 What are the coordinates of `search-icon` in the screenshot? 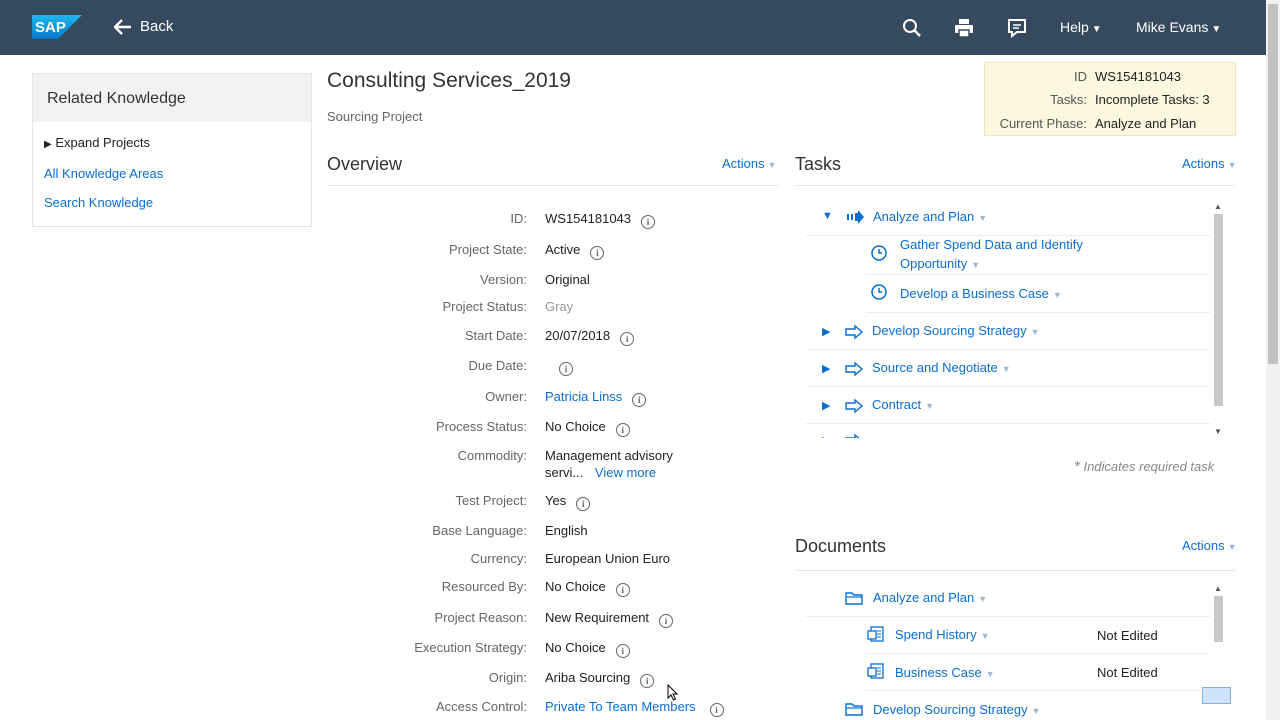 It's located at (912, 28).